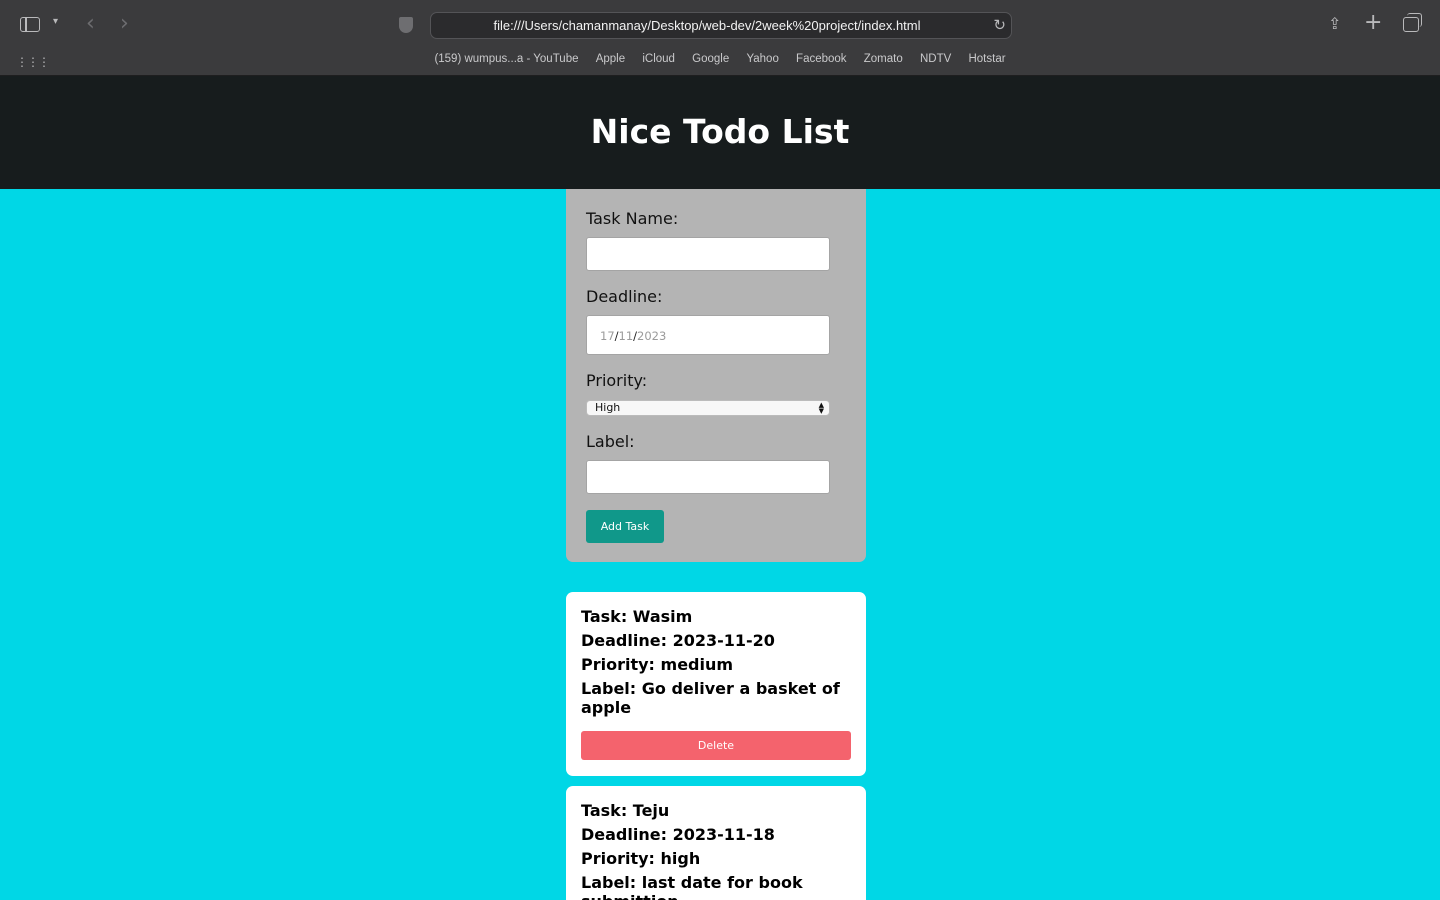  I want to click on reload-icon: ↻, so click(999, 25).